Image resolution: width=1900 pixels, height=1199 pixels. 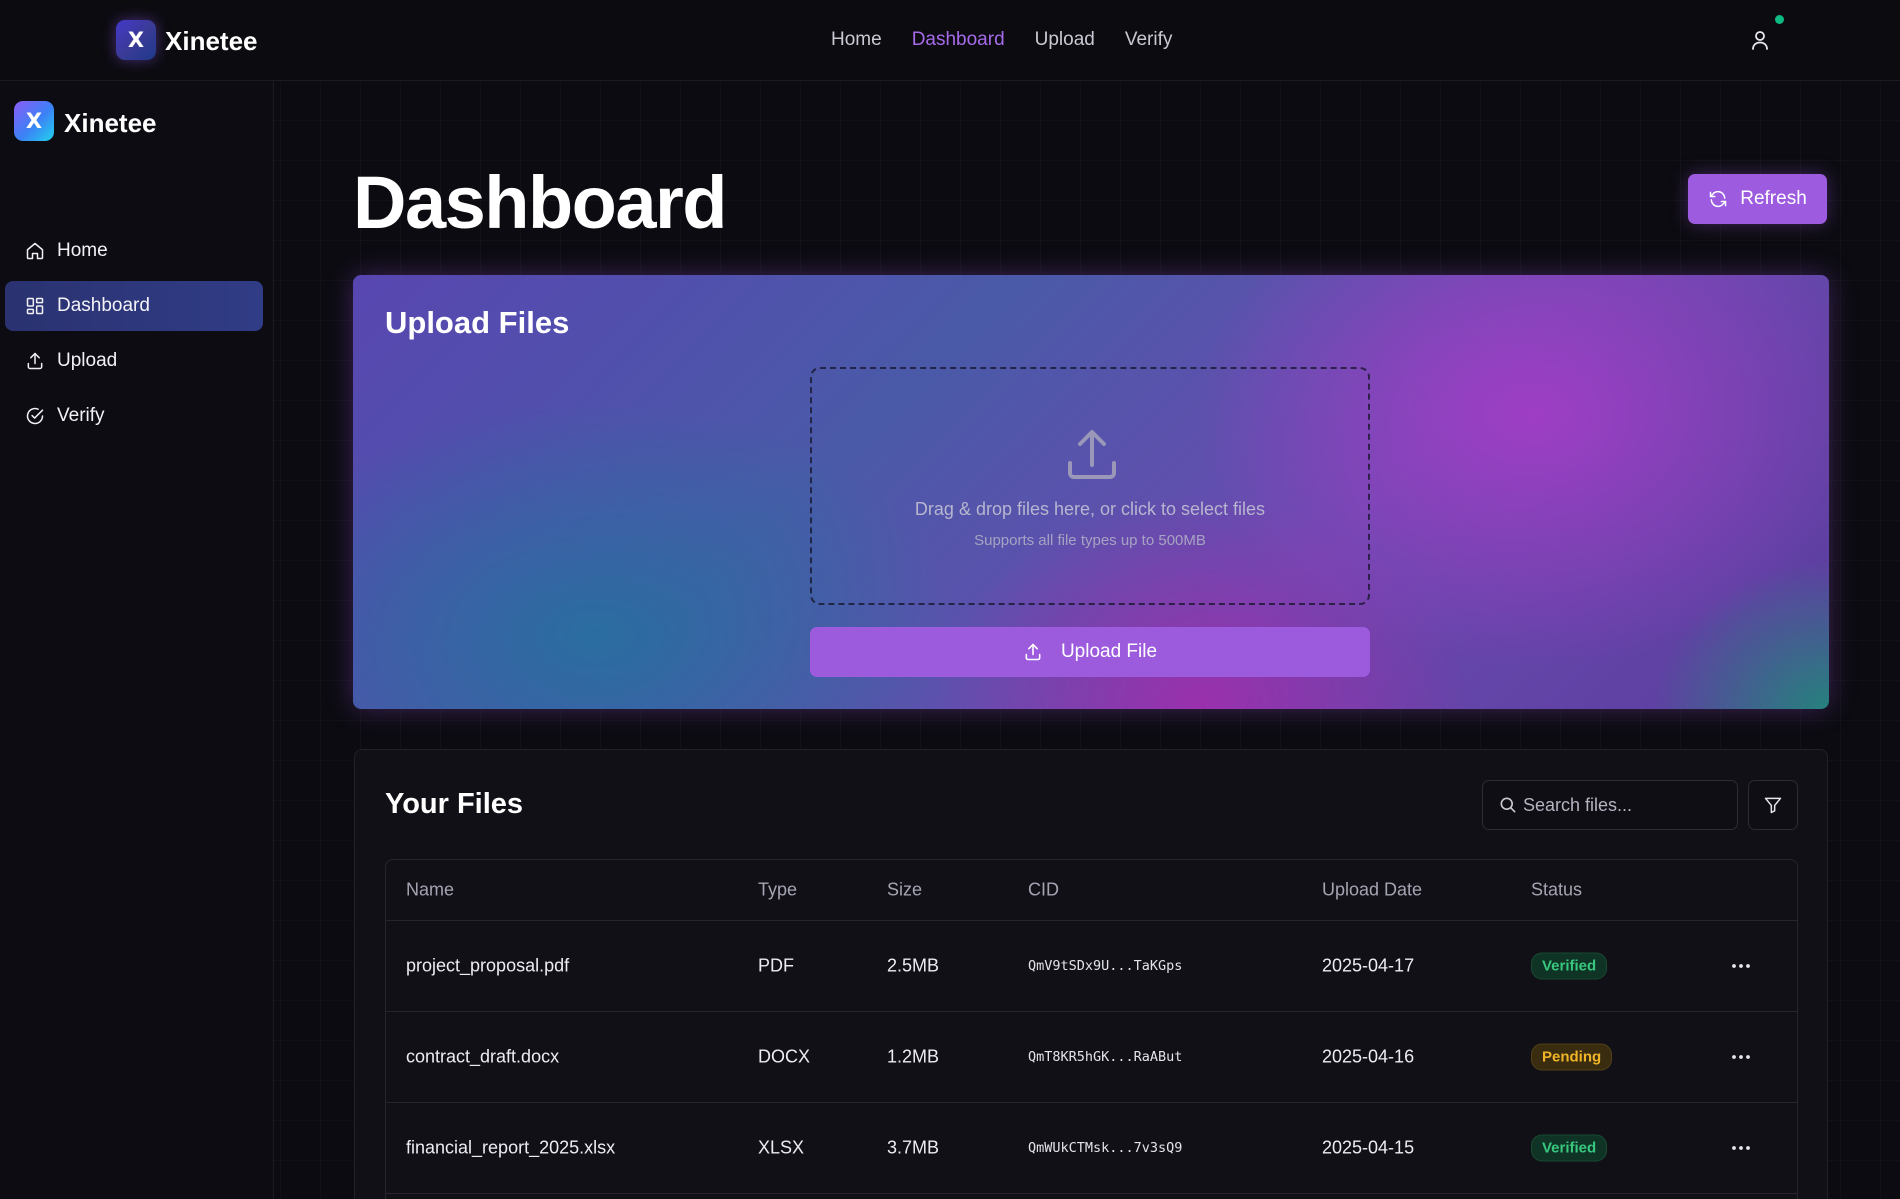 I want to click on file-cid: QmWUkCTMsk...7v3sQ9, so click(x=1105, y=1148).